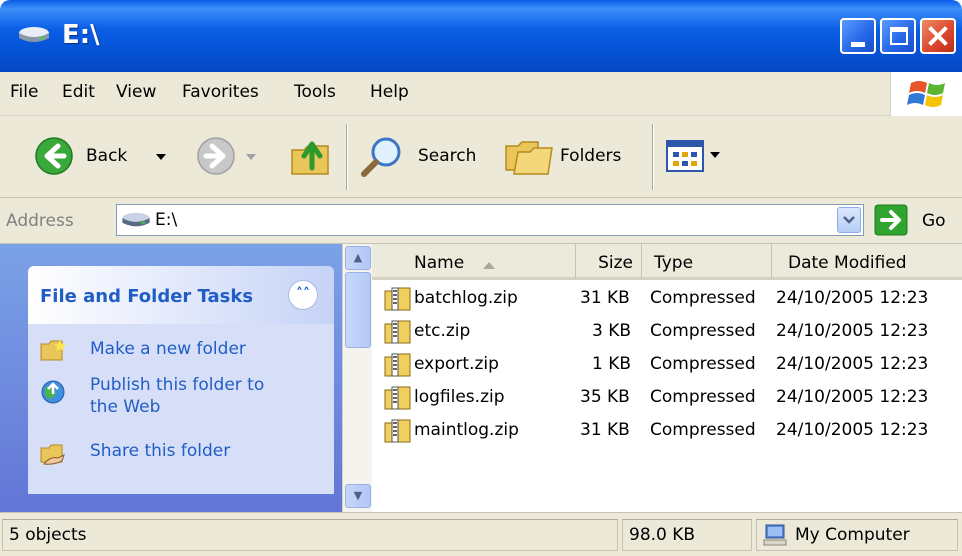 Image resolution: width=962 pixels, height=556 pixels. Describe the element at coordinates (34, 34) in the screenshot. I see `drive-icon` at that location.